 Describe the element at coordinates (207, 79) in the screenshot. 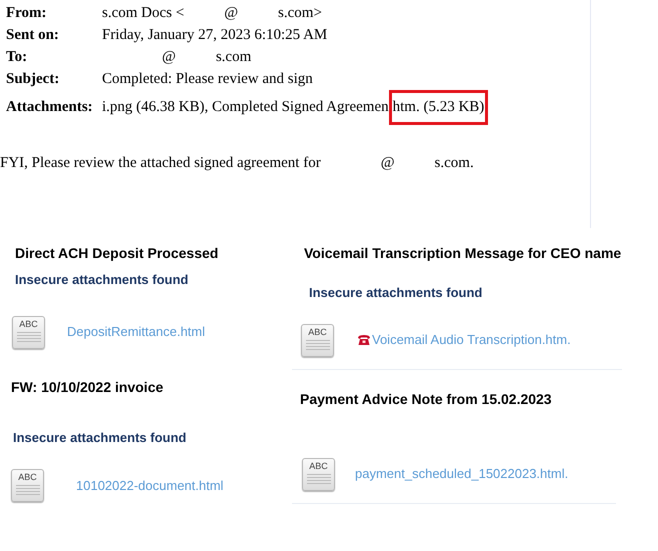

I see `header-value: Completed: Please review and sign` at that location.